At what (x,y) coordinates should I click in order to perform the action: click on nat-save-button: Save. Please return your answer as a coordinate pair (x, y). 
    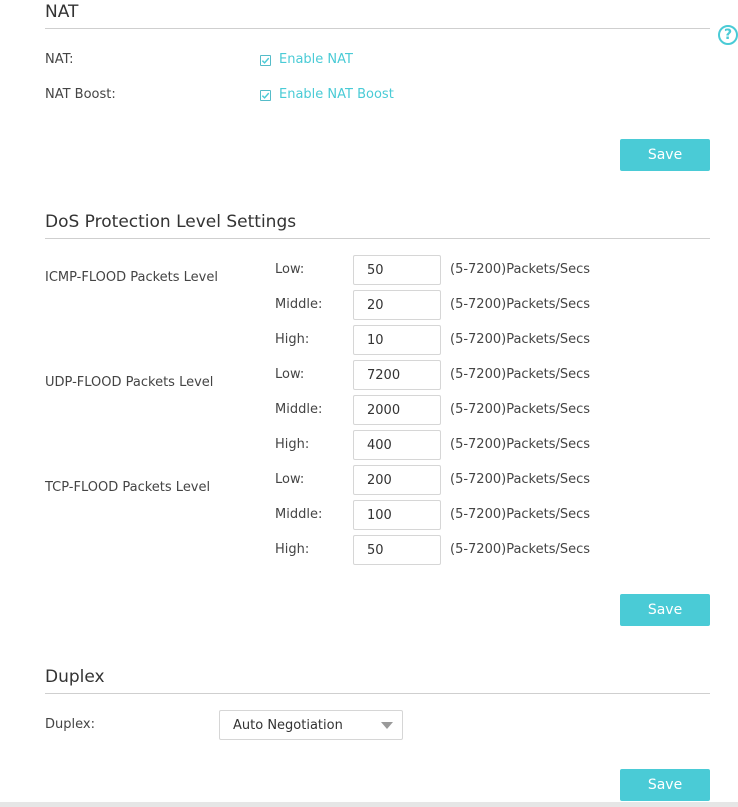
    Looking at the image, I should click on (665, 155).